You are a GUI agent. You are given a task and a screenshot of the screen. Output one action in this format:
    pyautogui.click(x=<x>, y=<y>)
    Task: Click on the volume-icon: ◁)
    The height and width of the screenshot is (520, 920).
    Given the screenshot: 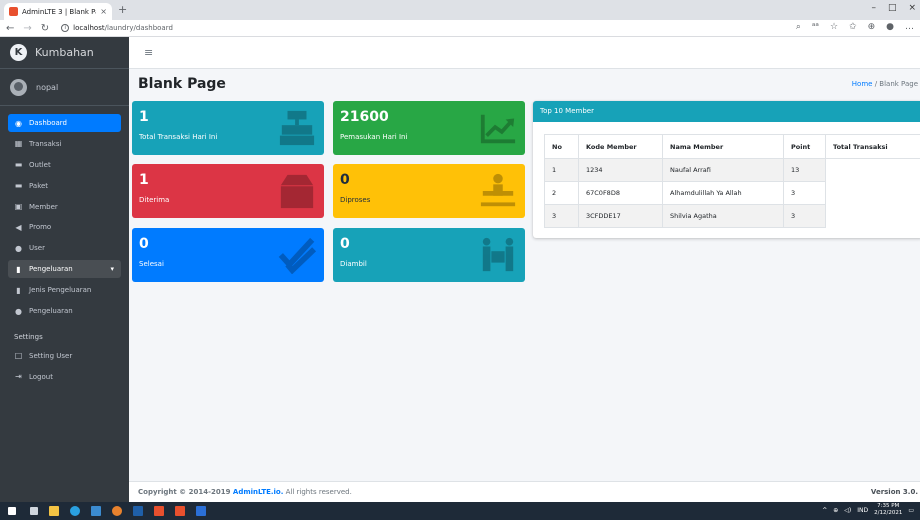 What is the action you would take?
    pyautogui.click(x=847, y=510)
    